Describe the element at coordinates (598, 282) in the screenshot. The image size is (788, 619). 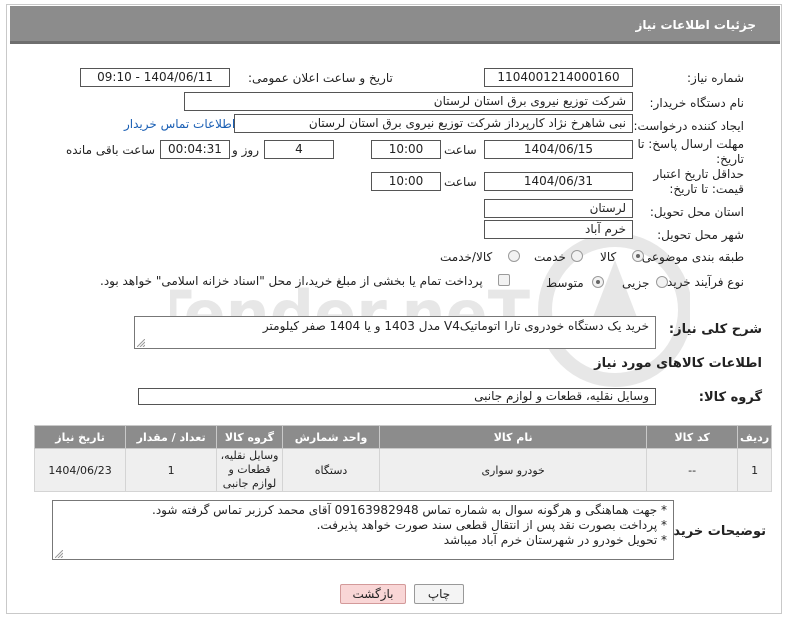
I see `process-medium-radio` at that location.